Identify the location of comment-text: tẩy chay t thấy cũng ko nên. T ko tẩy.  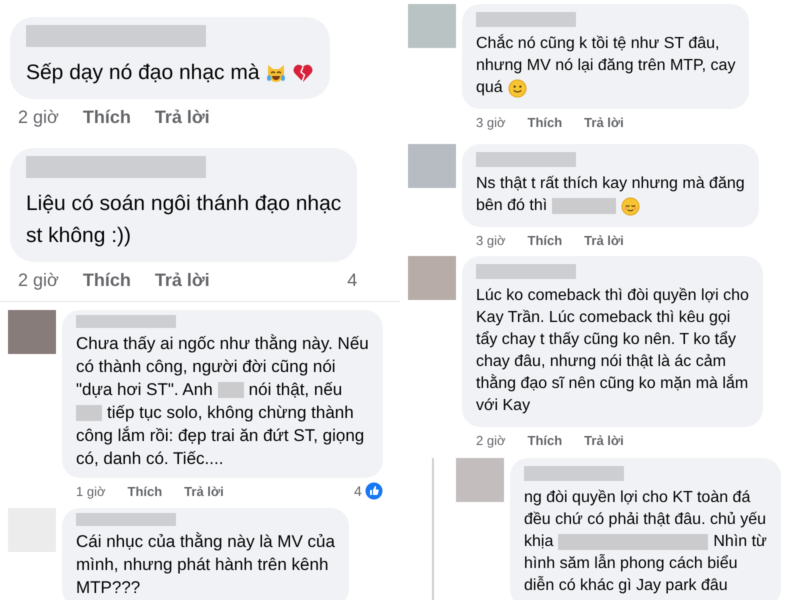
(606, 340).